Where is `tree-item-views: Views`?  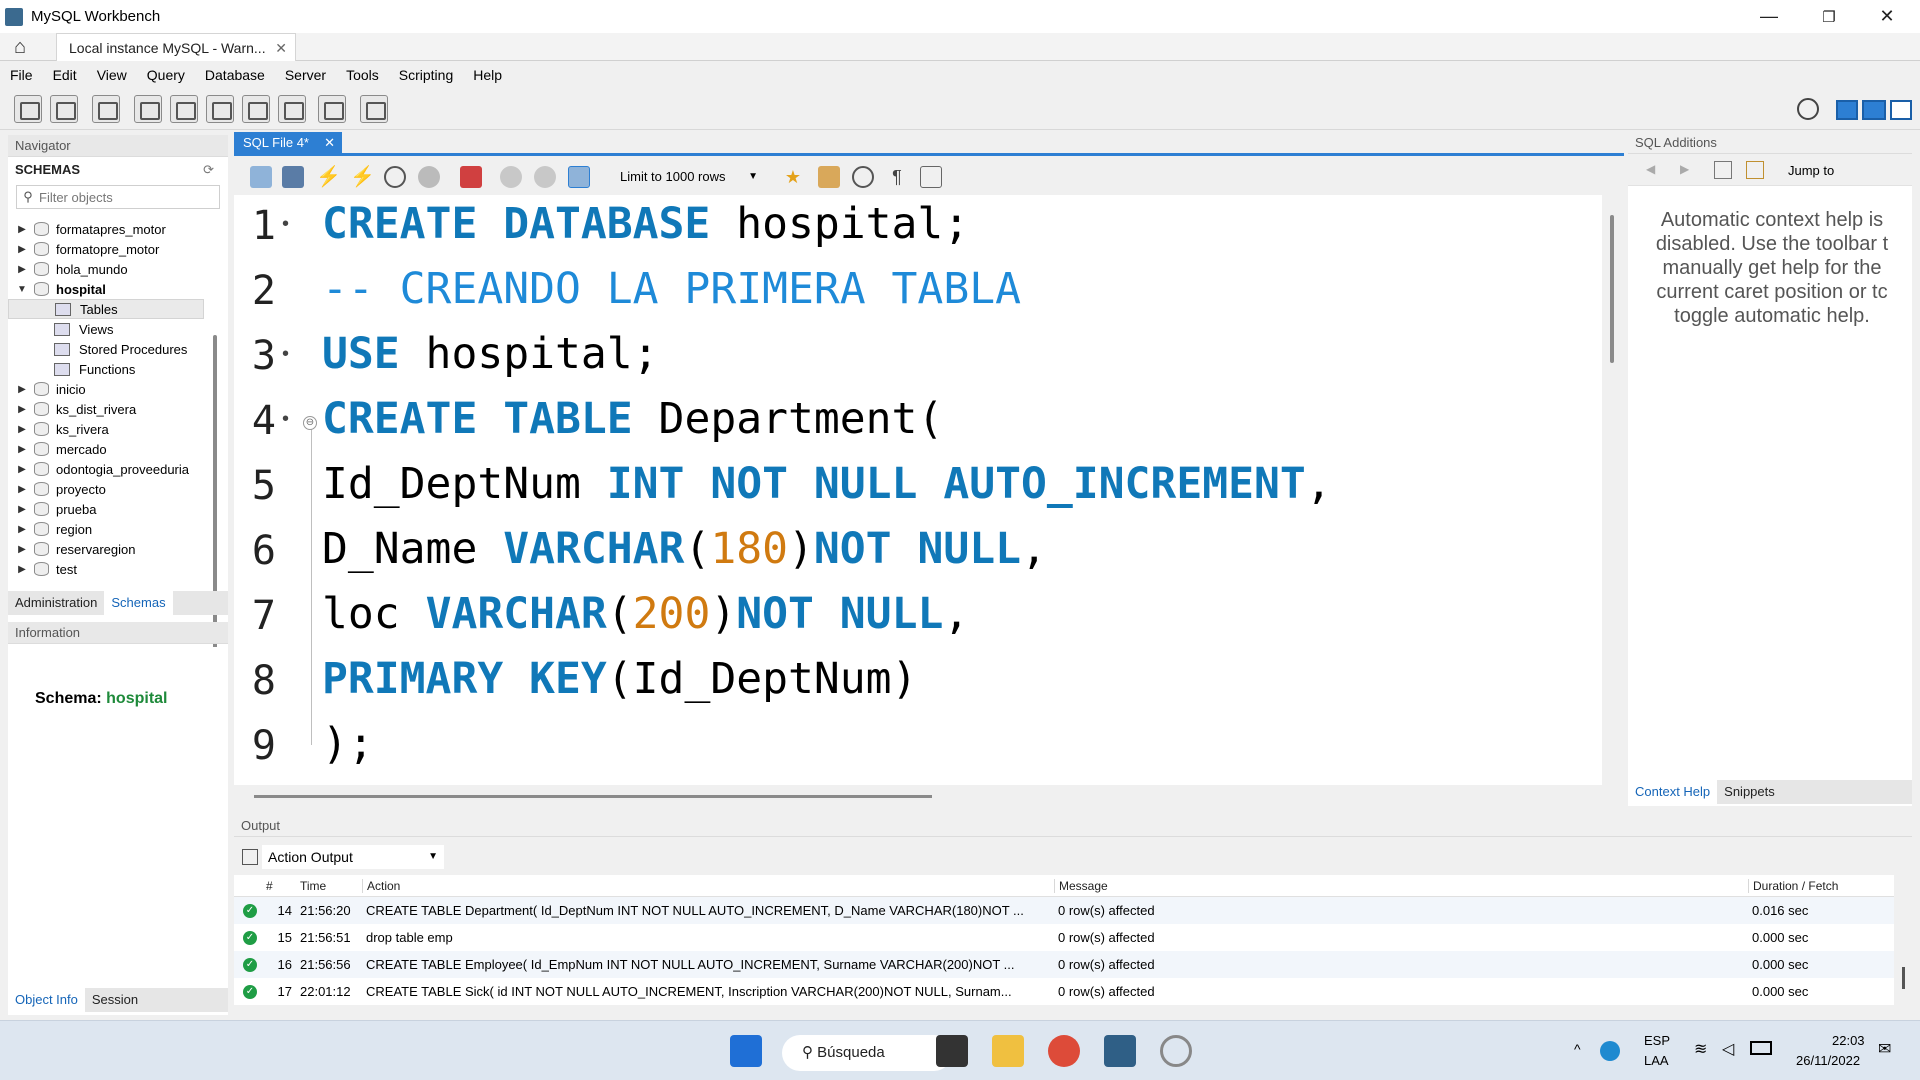 tree-item-views: Views is located at coordinates (113, 329).